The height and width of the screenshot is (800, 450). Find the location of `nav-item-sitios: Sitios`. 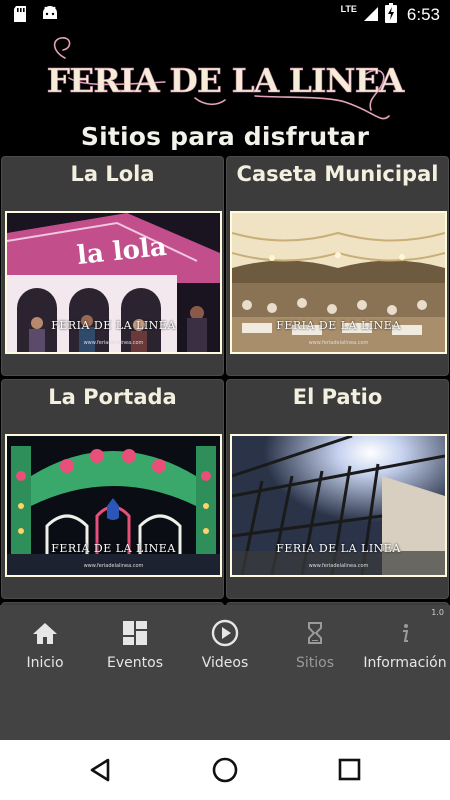

nav-item-sitios: Sitios is located at coordinates (315, 645).